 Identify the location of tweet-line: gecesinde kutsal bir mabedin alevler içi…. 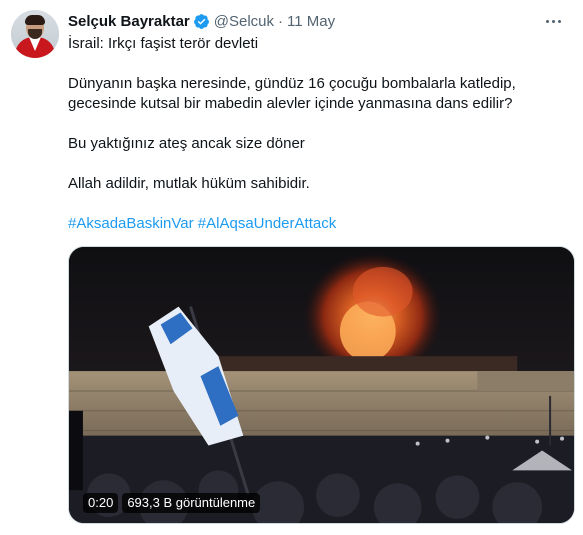
(290, 103).